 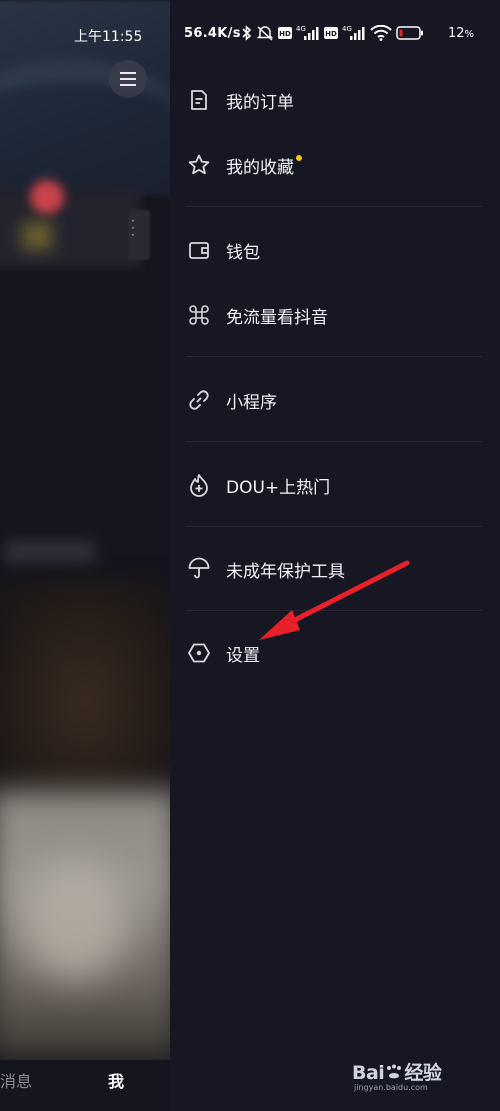 I want to click on mute-icon, so click(x=265, y=33).